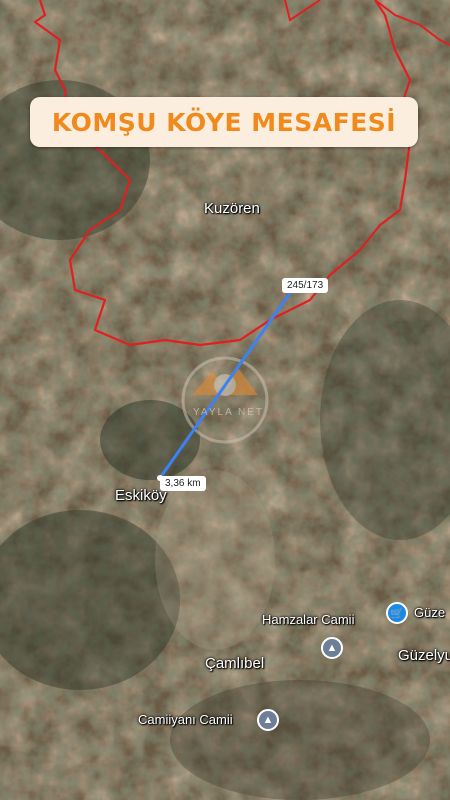  Describe the element at coordinates (228, 412) in the screenshot. I see `watermark-text: YAYLA NET` at that location.